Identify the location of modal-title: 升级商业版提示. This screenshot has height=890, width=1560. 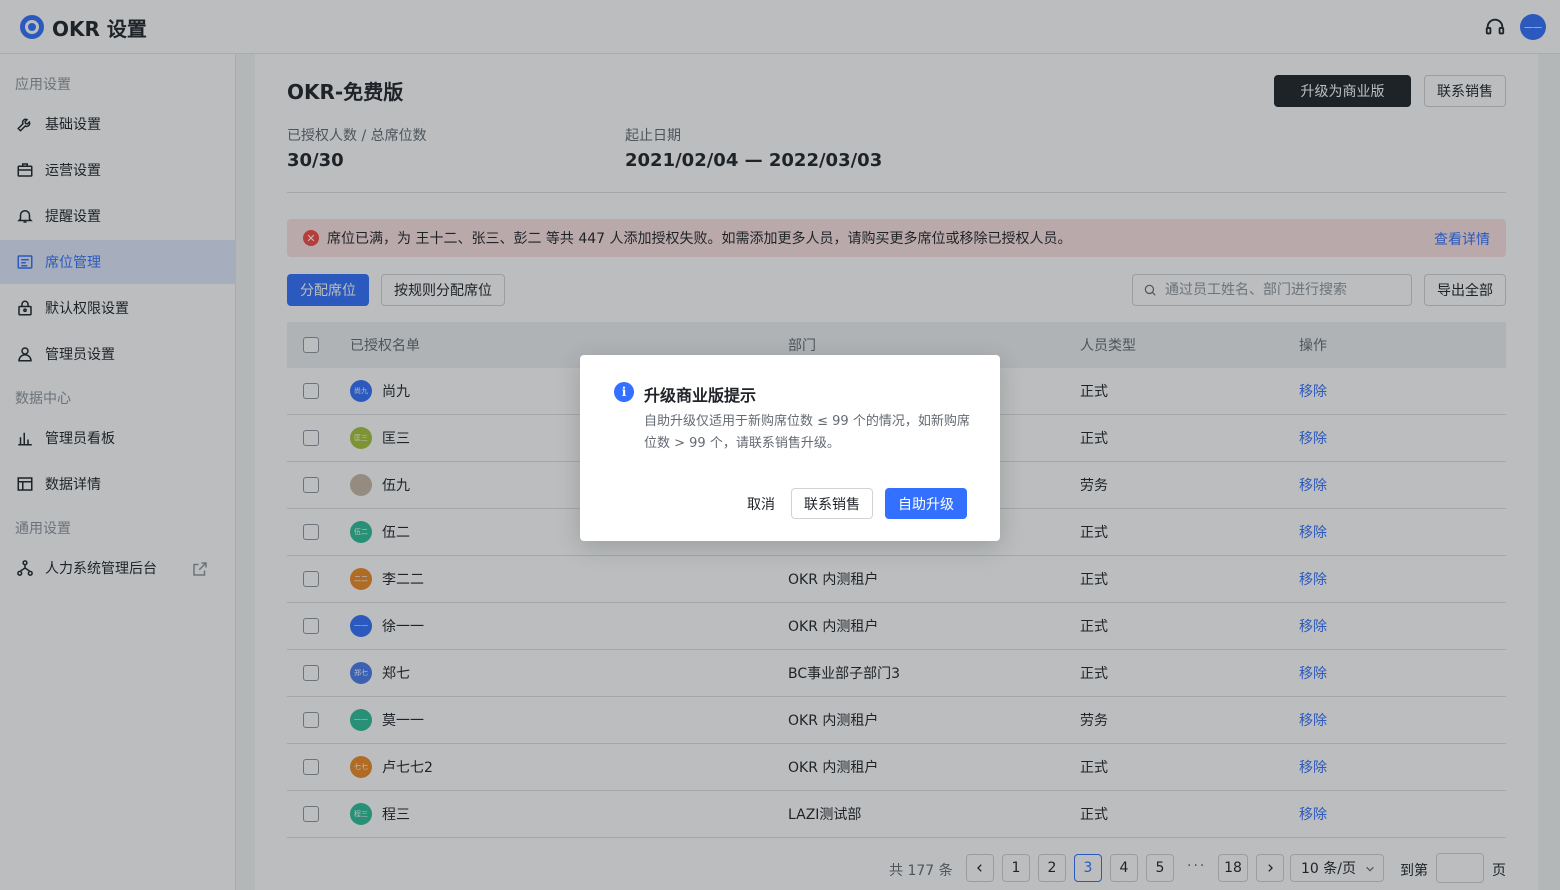
(700, 395).